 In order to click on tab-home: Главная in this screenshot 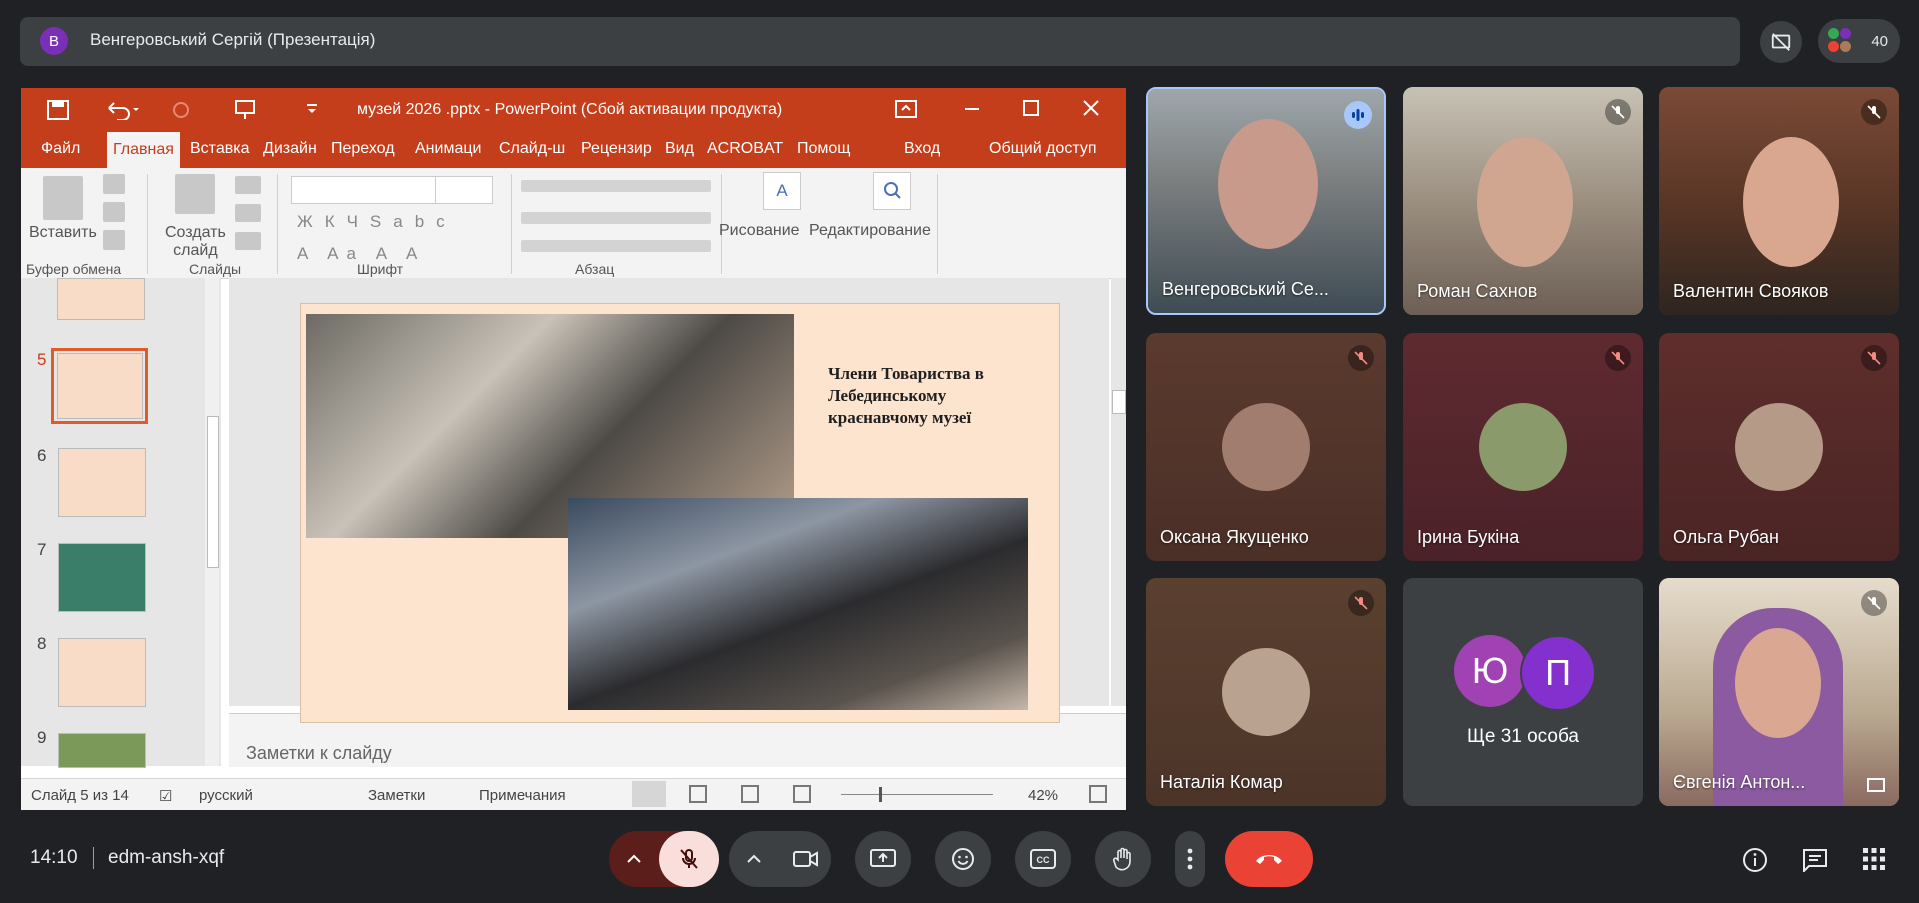, I will do `click(143, 150)`.